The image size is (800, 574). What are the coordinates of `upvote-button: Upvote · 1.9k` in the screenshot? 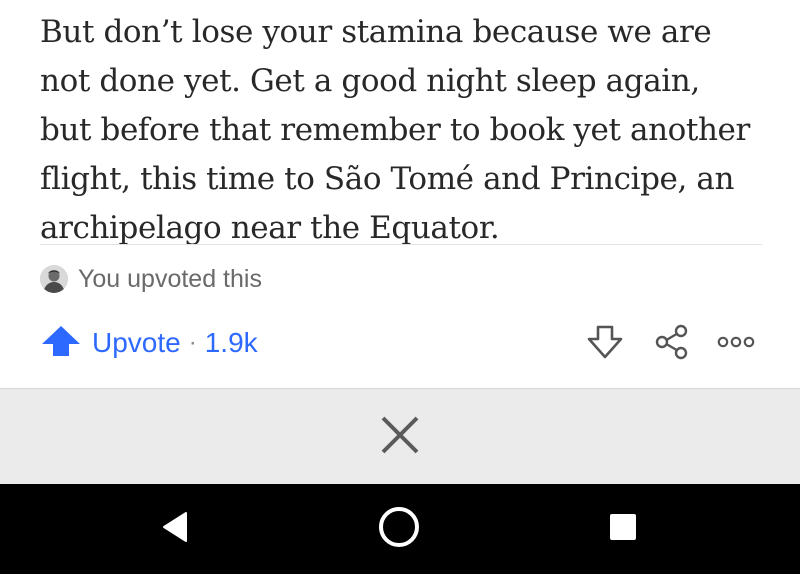 It's located at (149, 343).